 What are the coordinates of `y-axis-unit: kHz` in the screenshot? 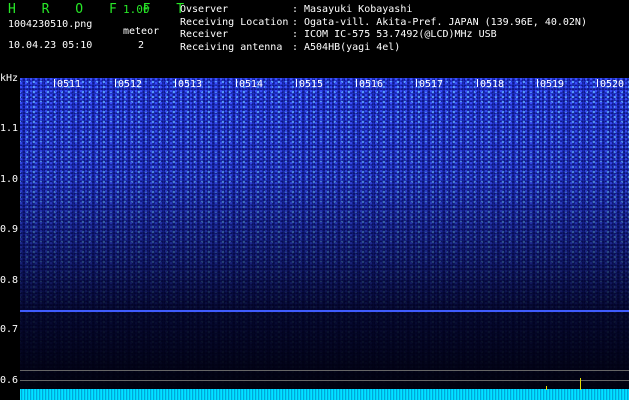 It's located at (9, 78).